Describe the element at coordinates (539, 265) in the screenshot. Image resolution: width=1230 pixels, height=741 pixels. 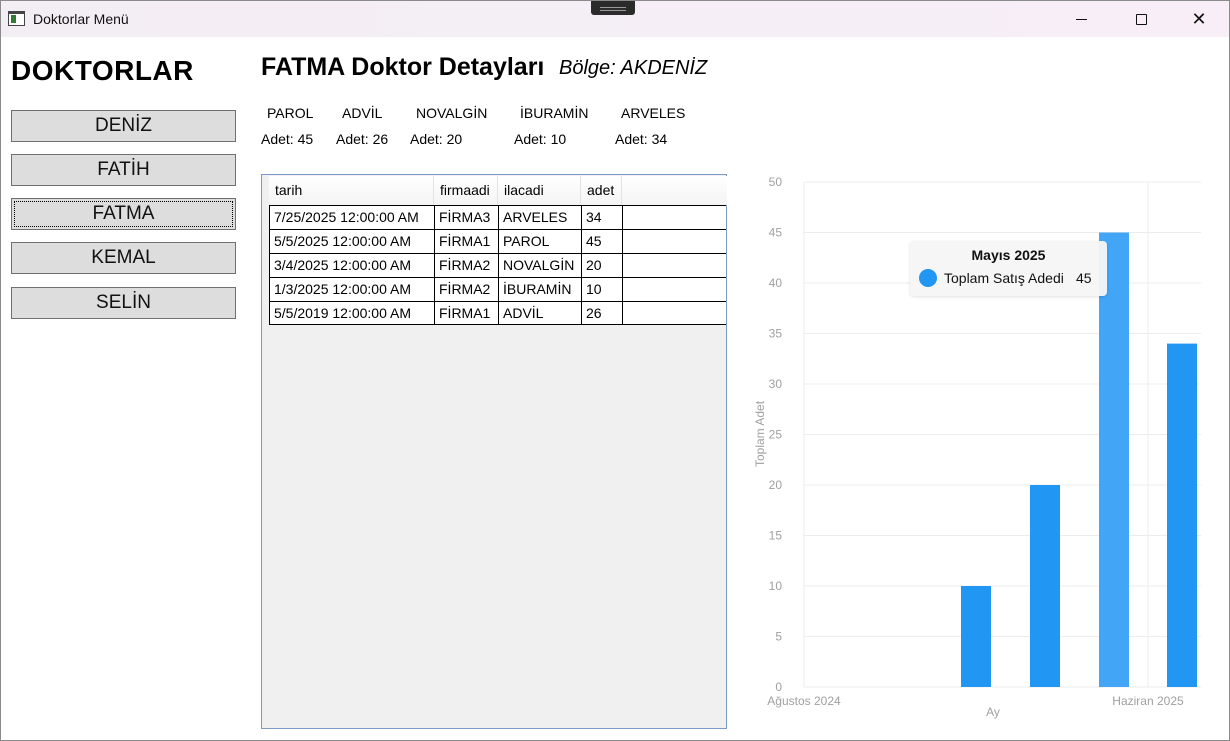
I see `cell-ilacadi: NOVALGİN` at that location.